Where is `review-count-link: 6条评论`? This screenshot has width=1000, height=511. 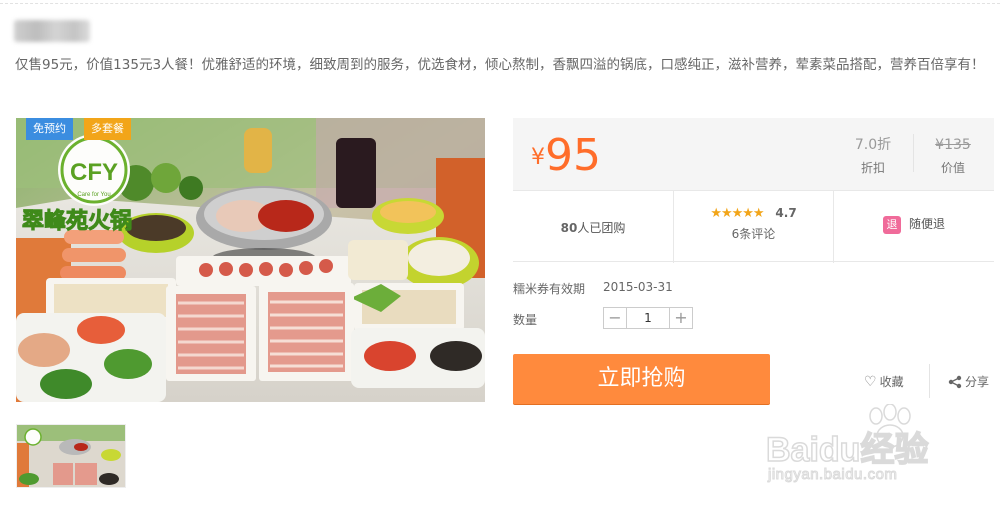
review-count-link: 6条评论 is located at coordinates (753, 233).